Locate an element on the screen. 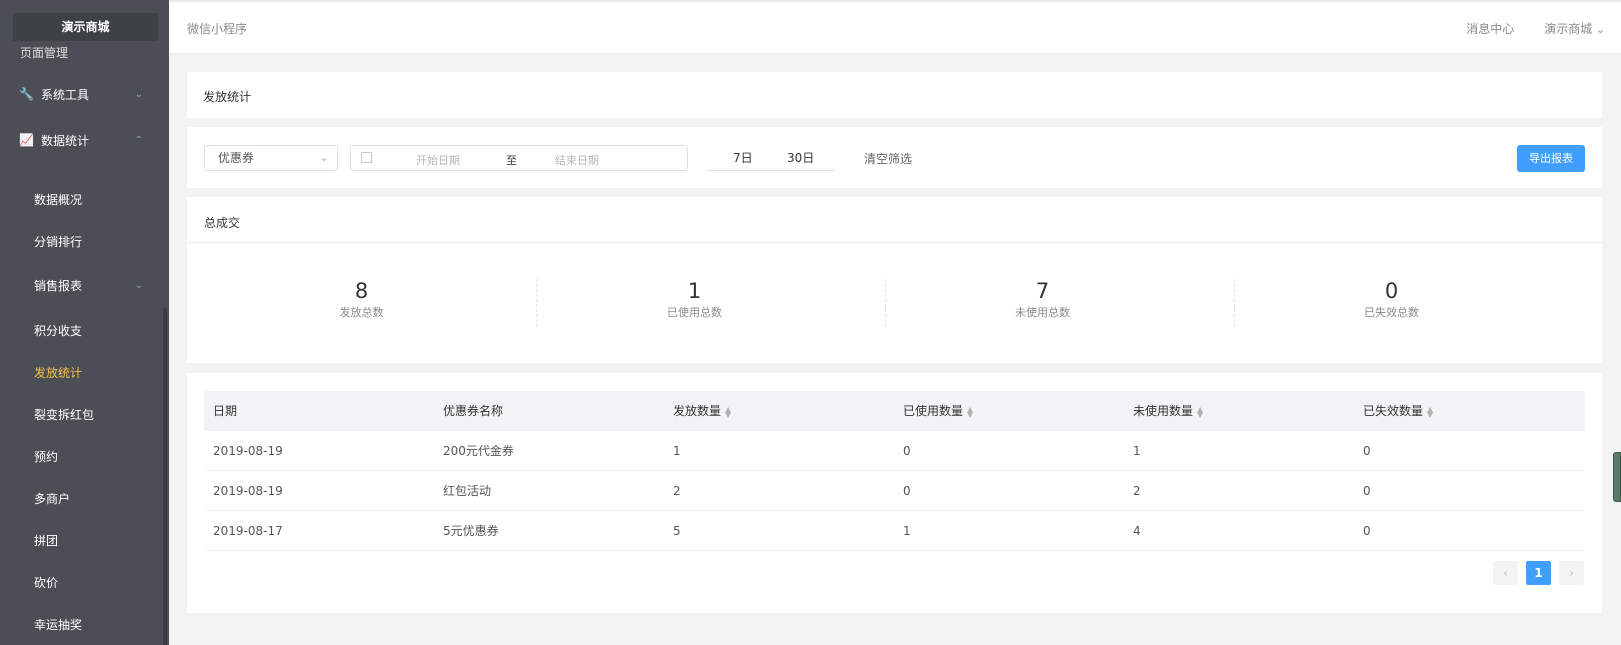 This screenshot has height=645, width=1621. cell-issued: 1 is located at coordinates (677, 451).